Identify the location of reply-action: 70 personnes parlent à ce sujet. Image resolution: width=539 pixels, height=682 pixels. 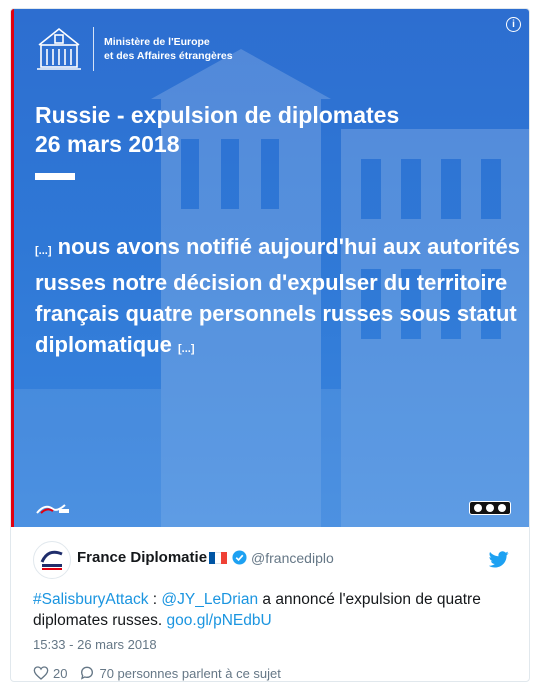
(180, 673).